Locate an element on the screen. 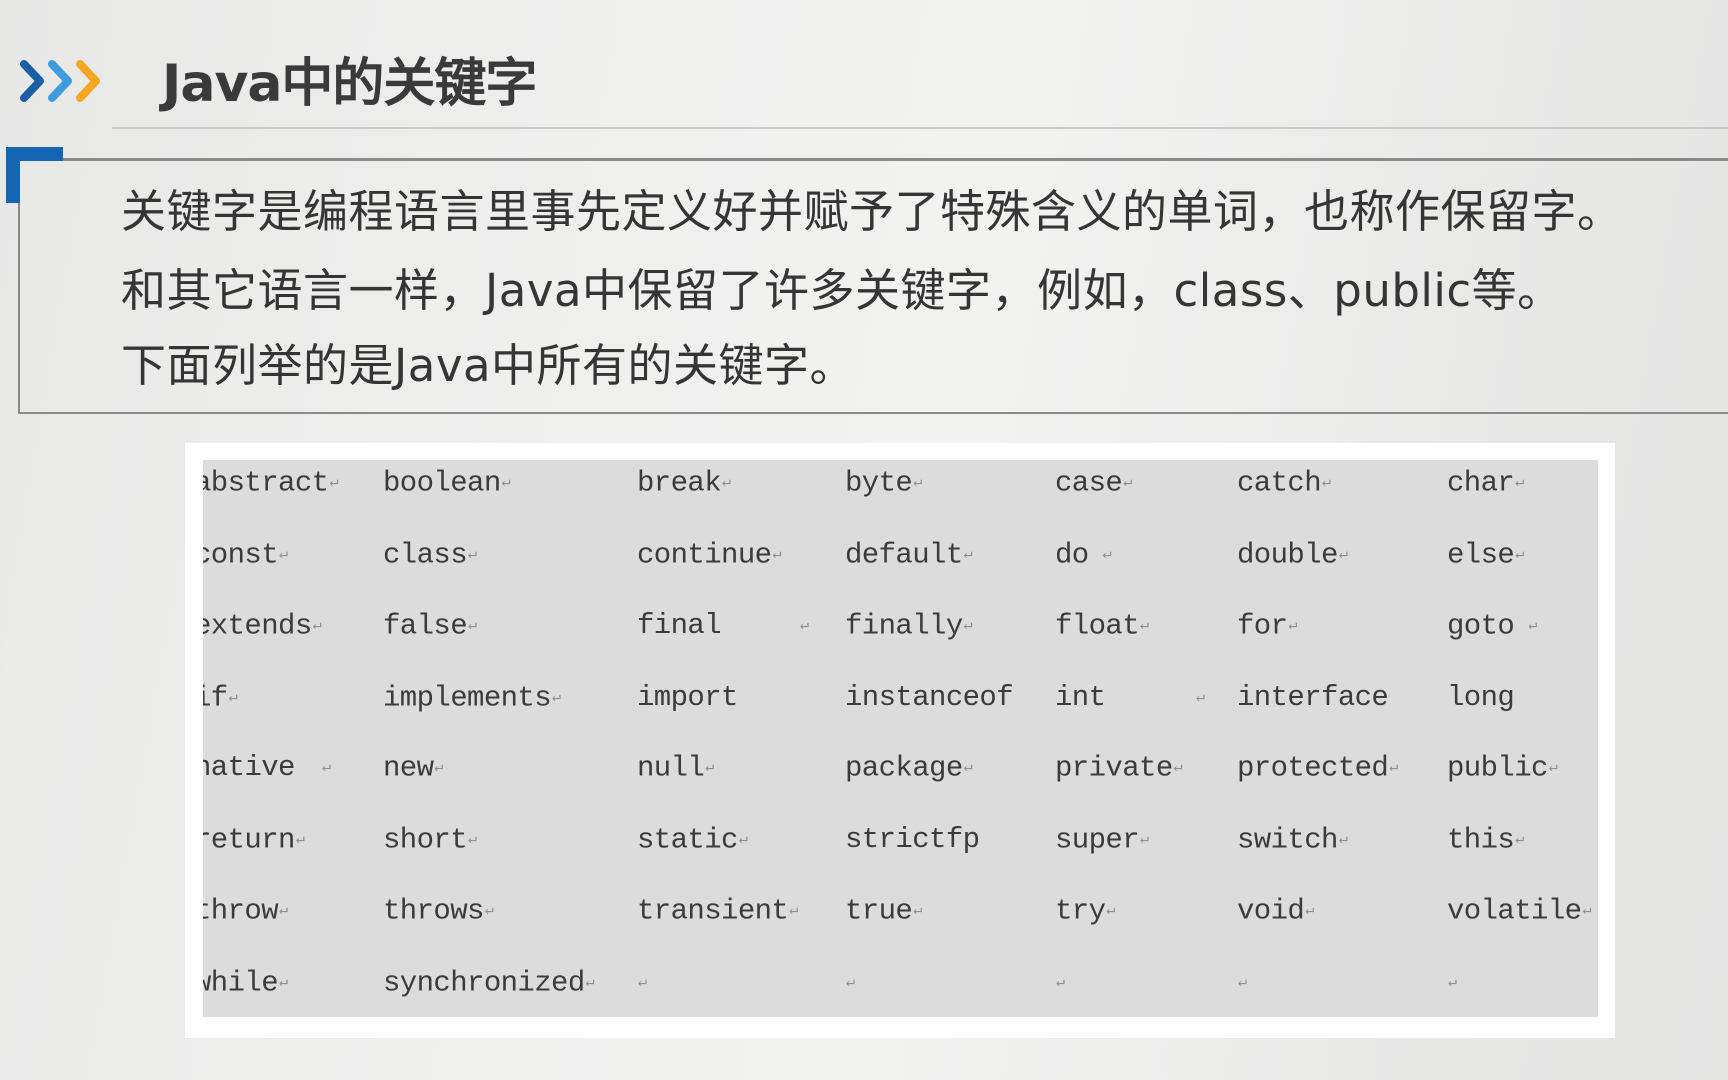 This screenshot has height=1080, width=1728. keyword-text: native is located at coordinates (249, 767).